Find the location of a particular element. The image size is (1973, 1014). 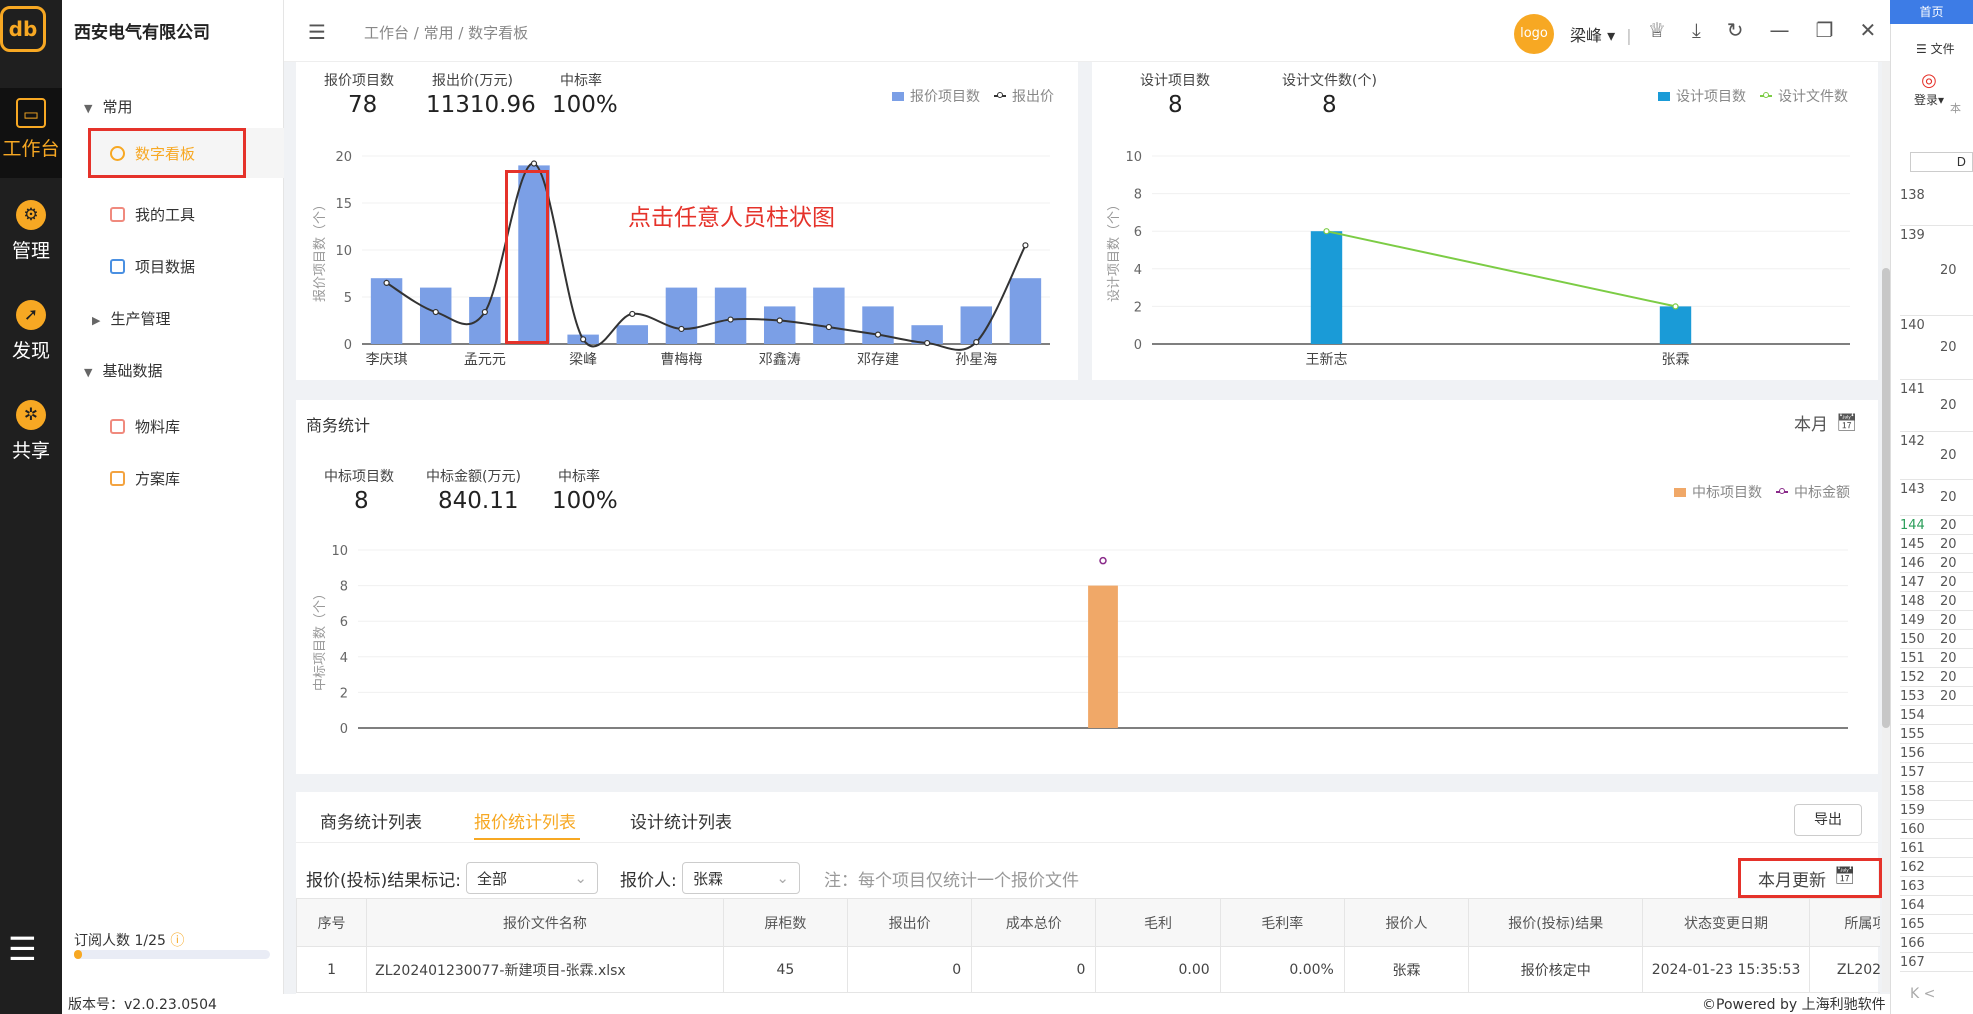

export-button: 导出 is located at coordinates (1828, 820).